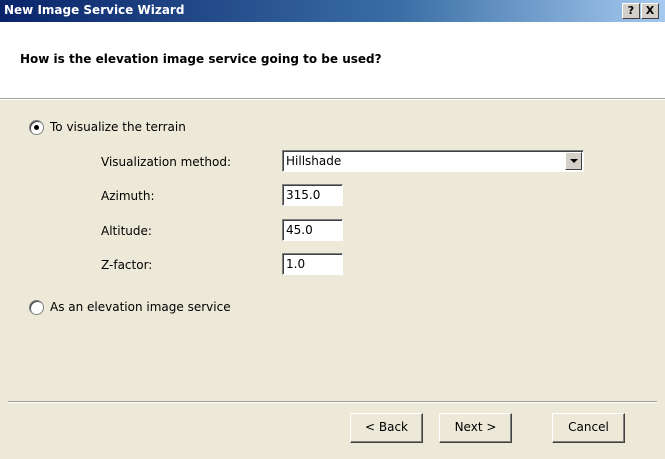 This screenshot has width=665, height=459. What do you see at coordinates (475, 428) in the screenshot?
I see `next-button: Next >` at bounding box center [475, 428].